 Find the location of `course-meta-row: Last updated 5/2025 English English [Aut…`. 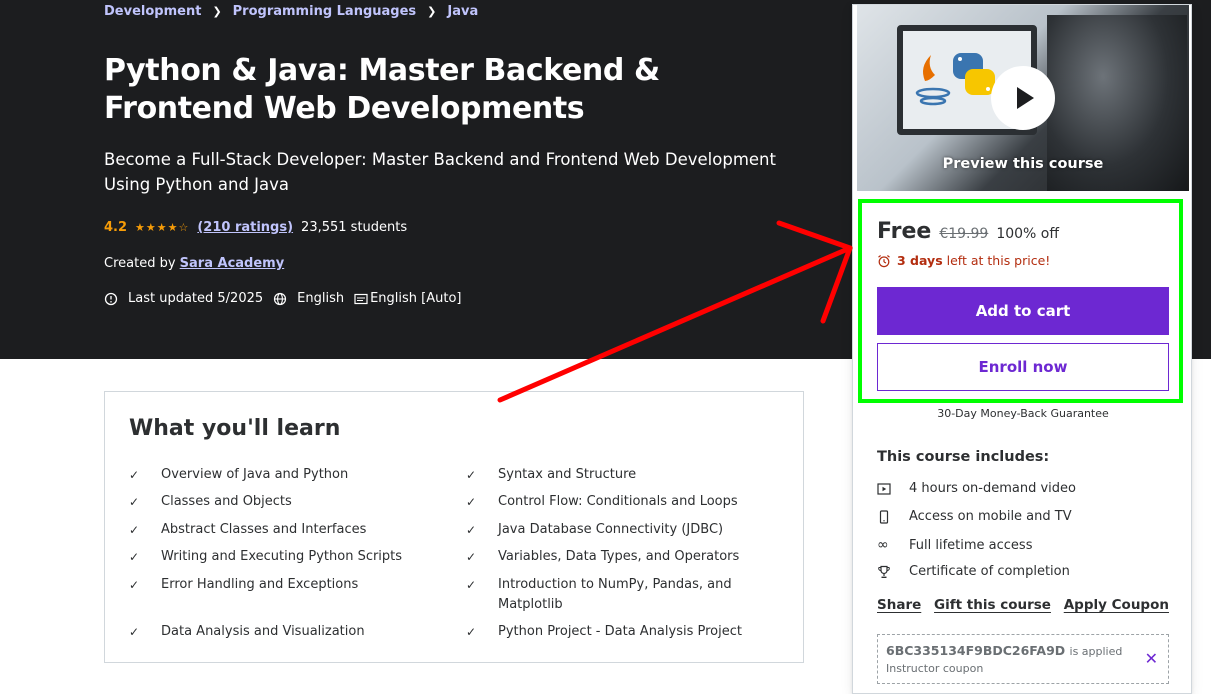

course-meta-row: Last updated 5/2025 English English [Aut… is located at coordinates (283, 298).